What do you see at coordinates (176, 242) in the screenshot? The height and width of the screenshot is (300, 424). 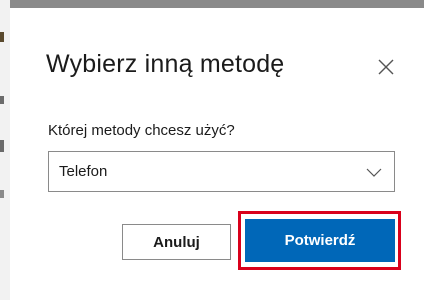 I see `cancel-button: Anuluj` at bounding box center [176, 242].